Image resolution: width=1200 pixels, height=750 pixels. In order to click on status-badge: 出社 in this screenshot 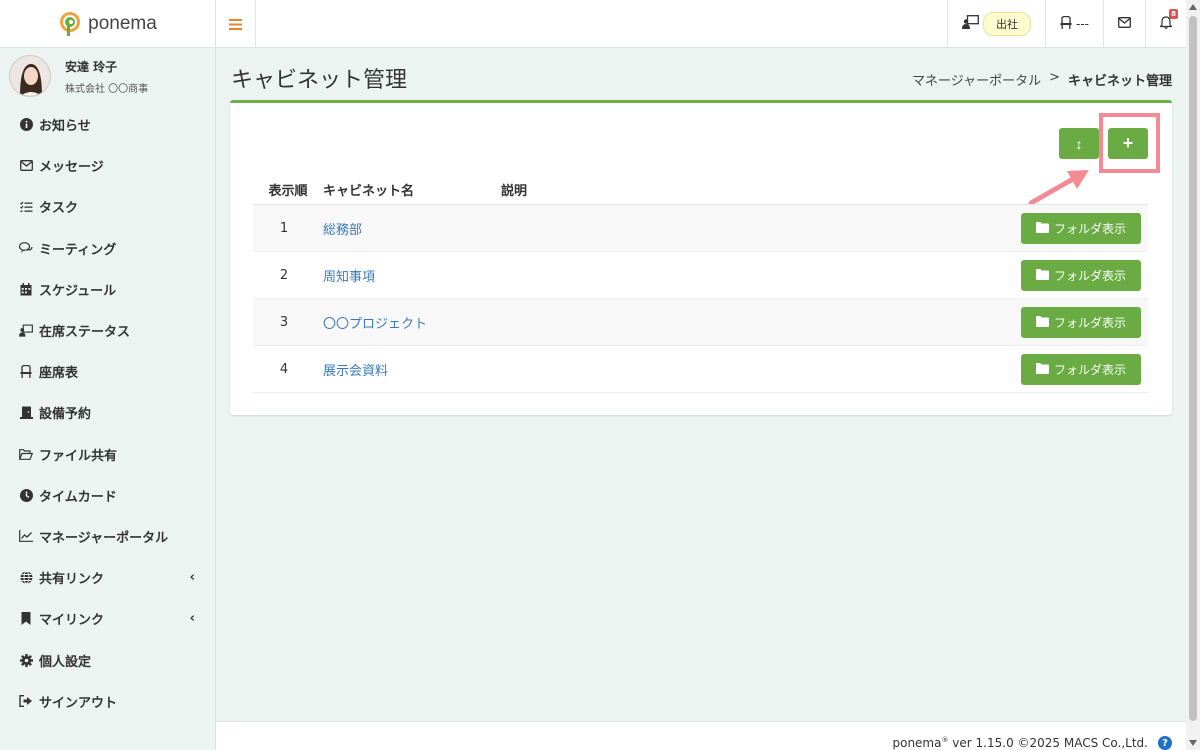, I will do `click(1007, 24)`.